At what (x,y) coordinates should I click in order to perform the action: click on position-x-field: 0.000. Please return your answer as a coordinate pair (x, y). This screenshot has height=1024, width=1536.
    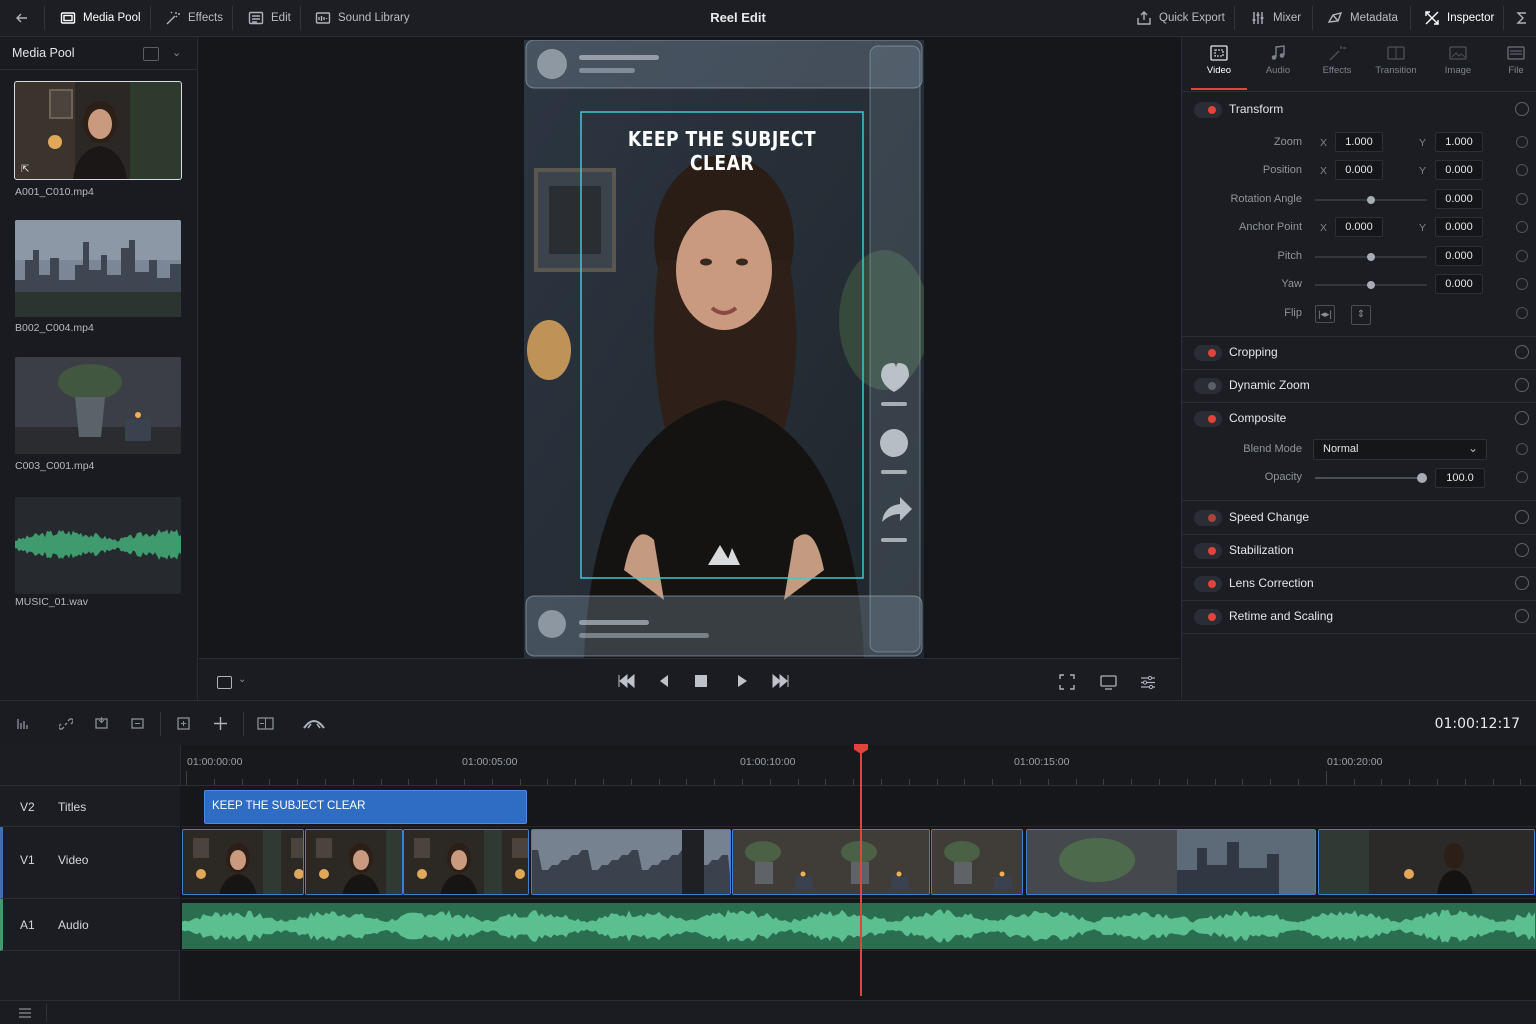
    Looking at the image, I should click on (1359, 170).